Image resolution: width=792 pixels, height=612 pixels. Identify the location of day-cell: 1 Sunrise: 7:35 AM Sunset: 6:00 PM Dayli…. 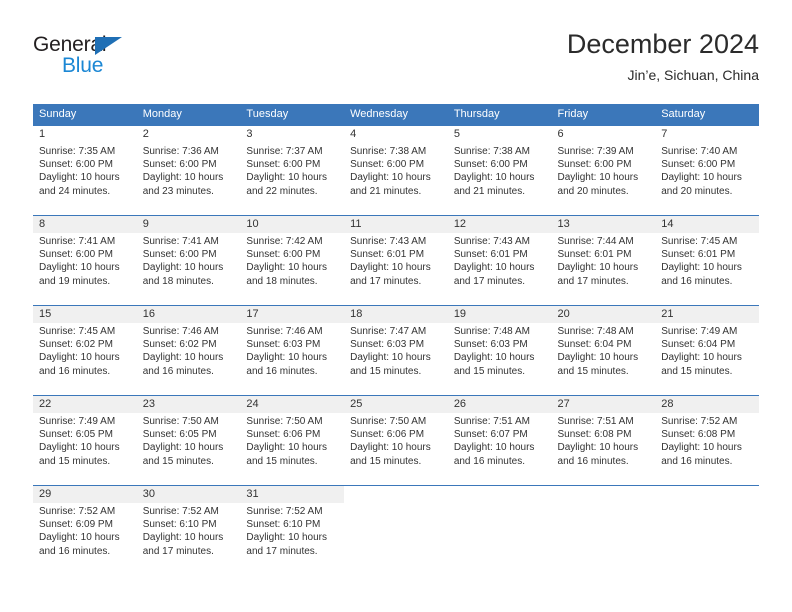
(85, 170).